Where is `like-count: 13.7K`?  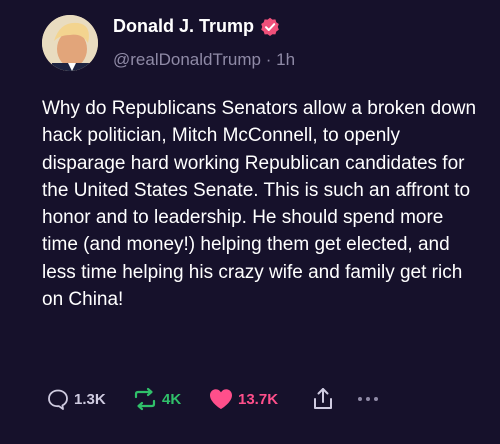 like-count: 13.7K is located at coordinates (258, 399).